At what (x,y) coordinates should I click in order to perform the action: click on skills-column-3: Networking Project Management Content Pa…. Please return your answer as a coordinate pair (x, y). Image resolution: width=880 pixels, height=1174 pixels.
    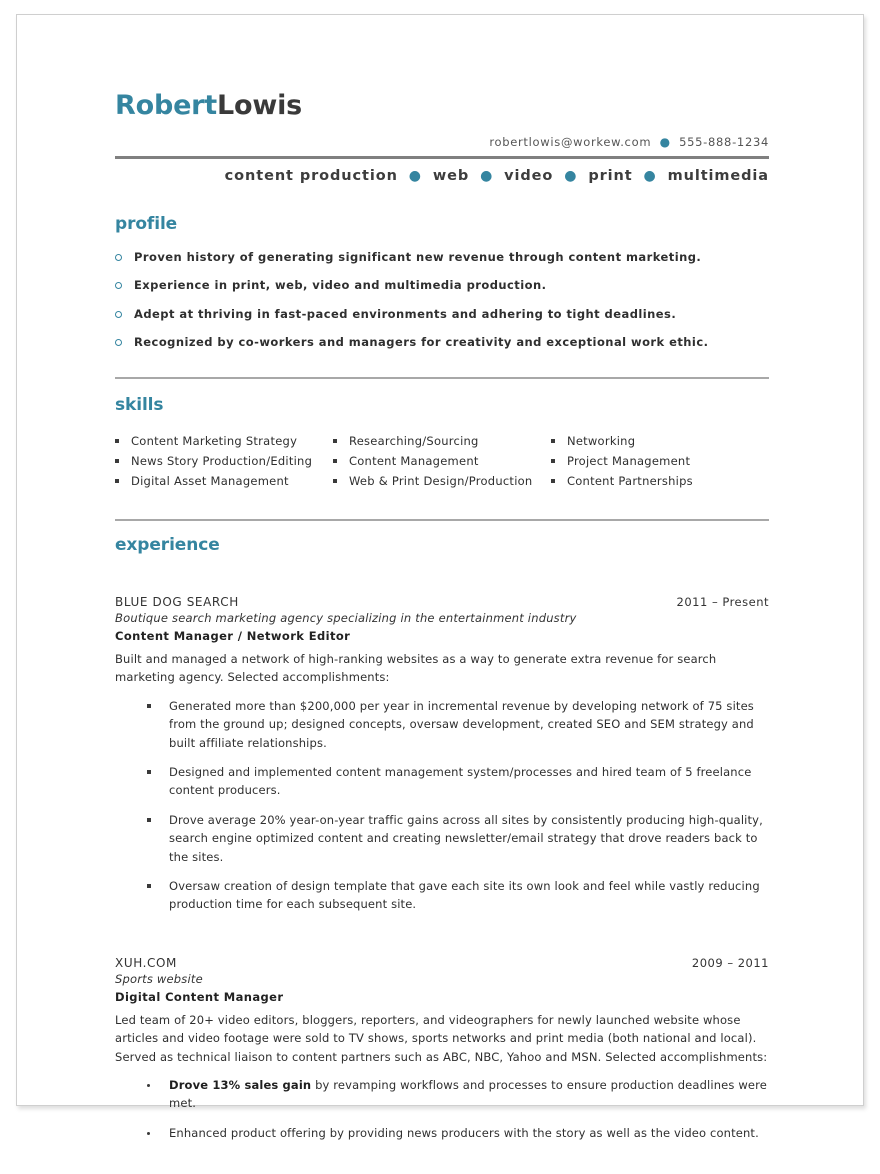
    Looking at the image, I should click on (659, 463).